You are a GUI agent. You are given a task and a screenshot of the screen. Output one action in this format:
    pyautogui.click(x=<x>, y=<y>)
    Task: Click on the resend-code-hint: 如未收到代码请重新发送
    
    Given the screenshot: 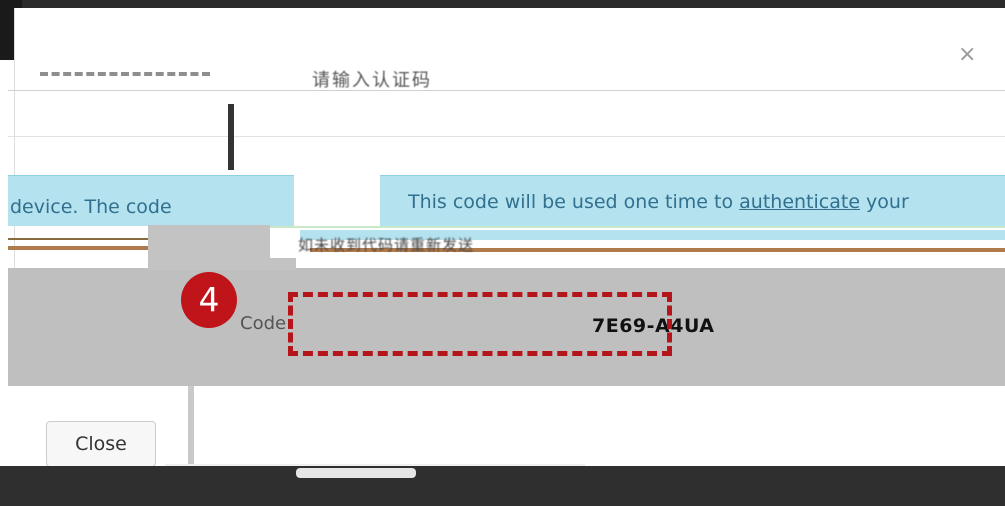 What is the action you would take?
    pyautogui.click(x=386, y=245)
    